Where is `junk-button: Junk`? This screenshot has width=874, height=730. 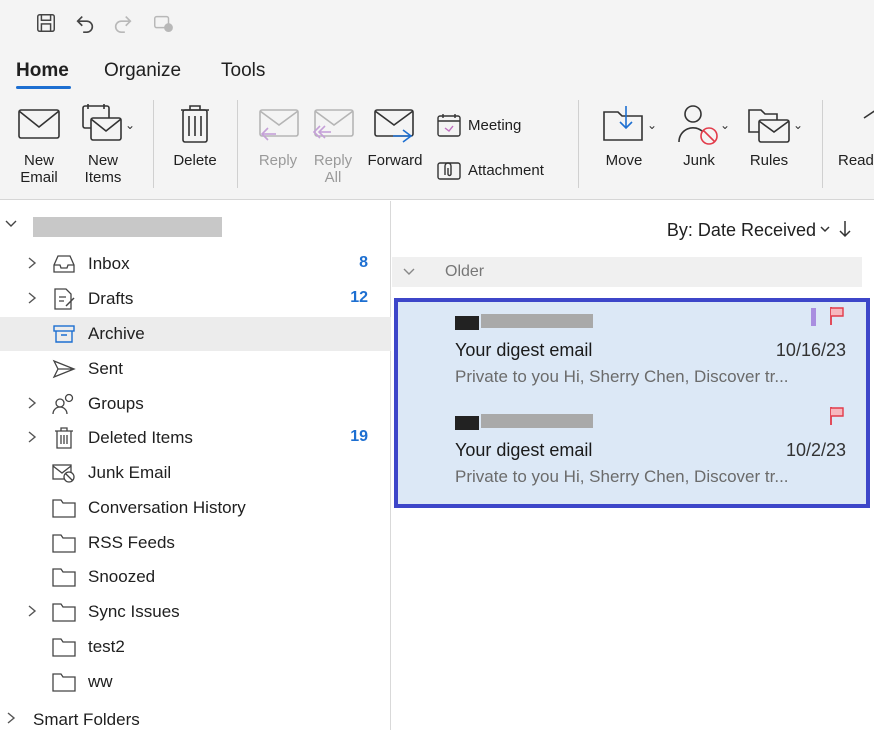
junk-button: Junk is located at coordinates (699, 135).